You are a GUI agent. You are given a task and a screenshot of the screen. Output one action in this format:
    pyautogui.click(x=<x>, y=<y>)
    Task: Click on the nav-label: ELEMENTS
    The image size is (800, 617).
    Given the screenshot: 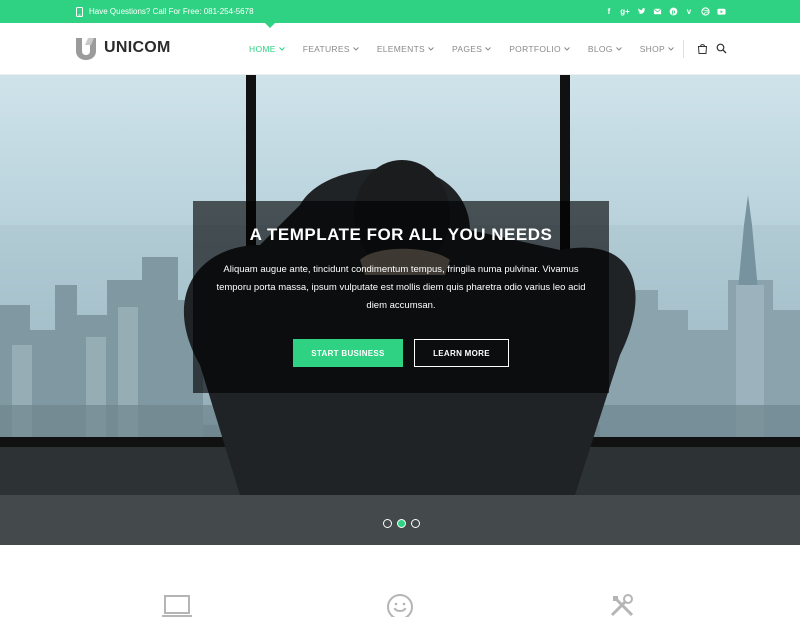 What is the action you would take?
    pyautogui.click(x=401, y=49)
    